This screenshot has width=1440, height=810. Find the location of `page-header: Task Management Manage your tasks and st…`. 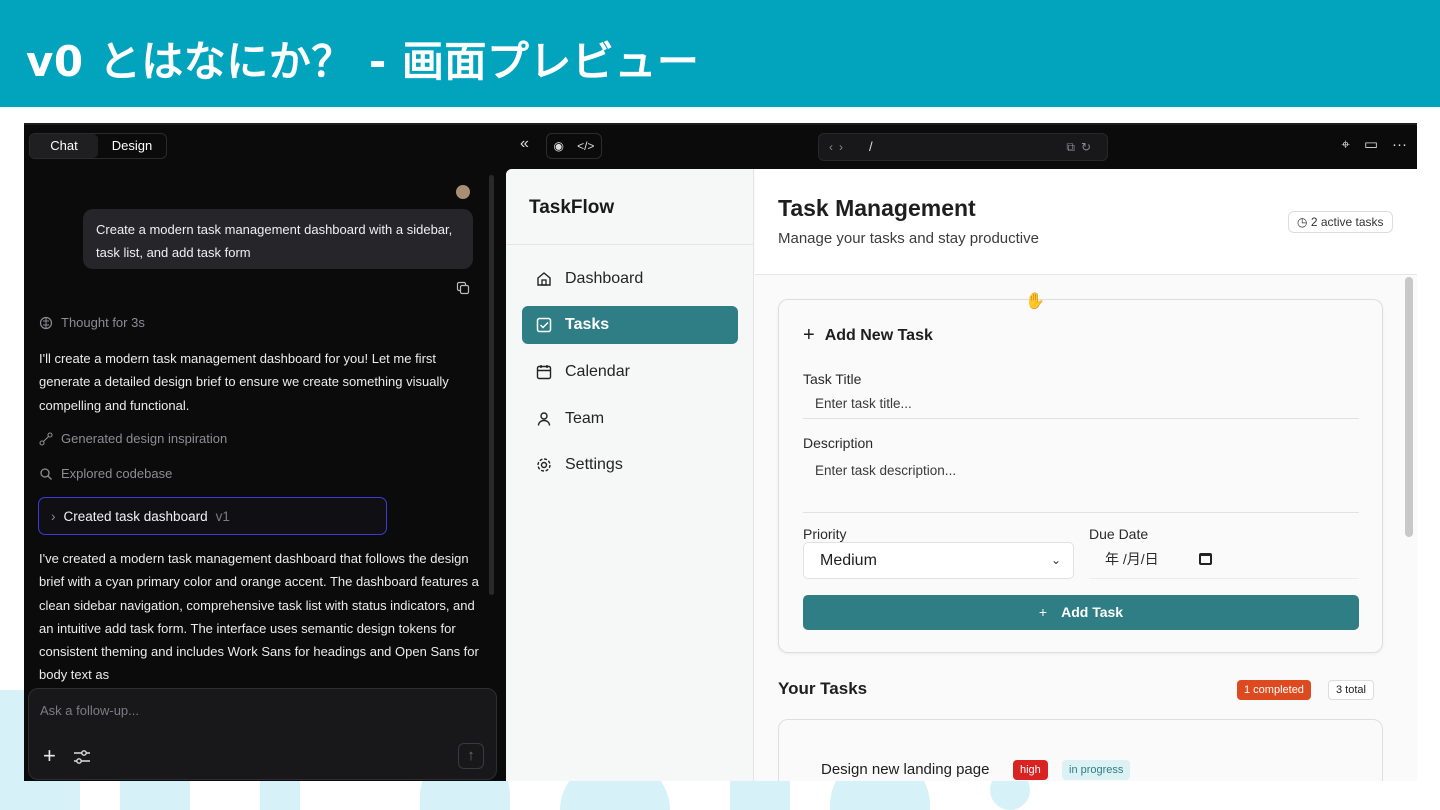

page-header: Task Management Manage your tasks and st… is located at coordinates (1086, 222).